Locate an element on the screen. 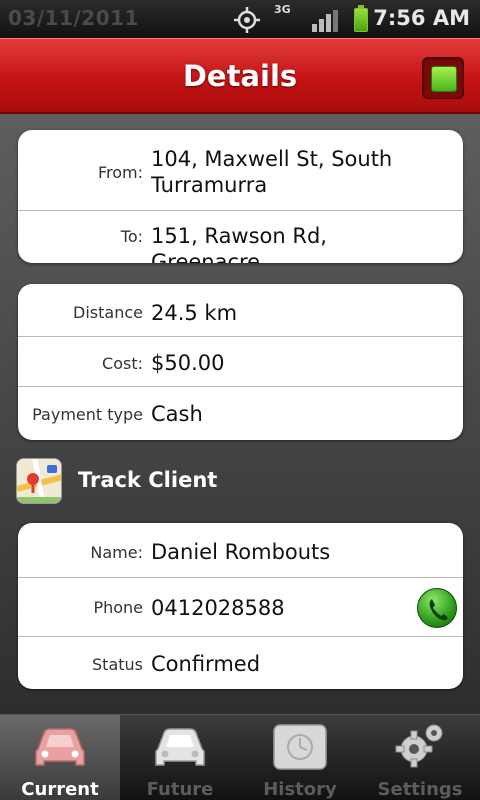 Image resolution: width=480 pixels, height=800 pixels. page-title: Details is located at coordinates (240, 76).